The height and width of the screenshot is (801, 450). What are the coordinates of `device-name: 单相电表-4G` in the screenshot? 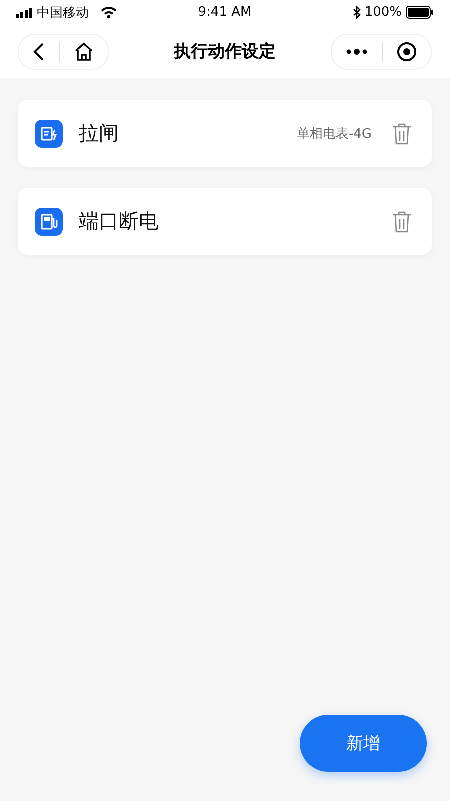 It's located at (334, 134).